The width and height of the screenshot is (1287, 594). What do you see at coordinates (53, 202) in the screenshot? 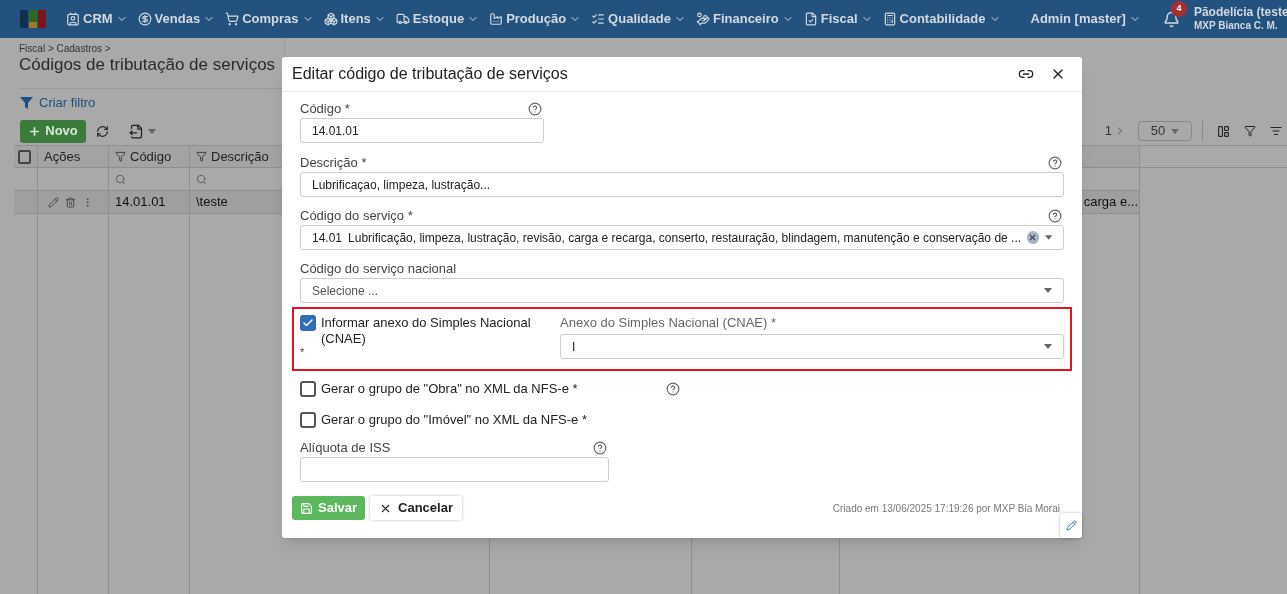
I see `edit-icon` at bounding box center [53, 202].